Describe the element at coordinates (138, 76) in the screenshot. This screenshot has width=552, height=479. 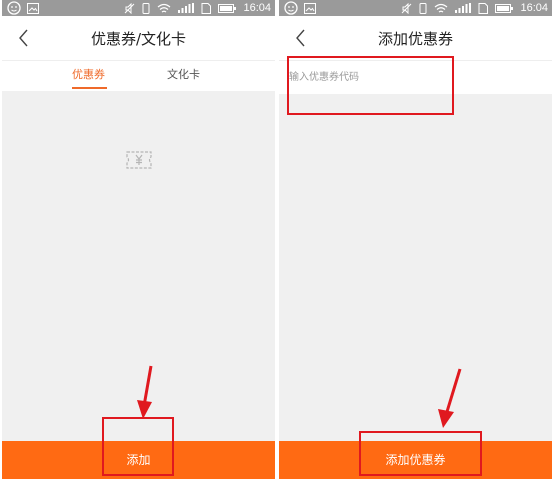
I see `tab-bar: 优惠券 文化卡` at that location.